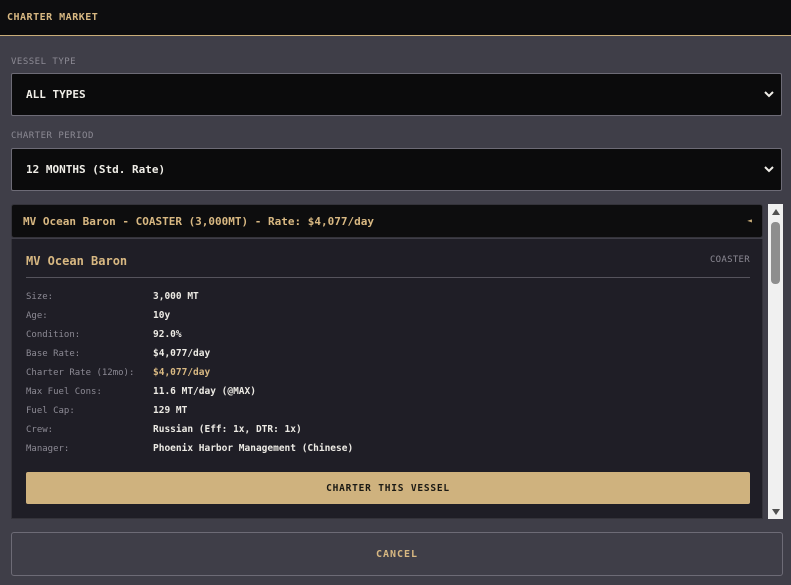 The width and height of the screenshot is (791, 585). Describe the element at coordinates (204, 391) in the screenshot. I see `spec-value: 11.6 MT/day (@MAX)` at that location.